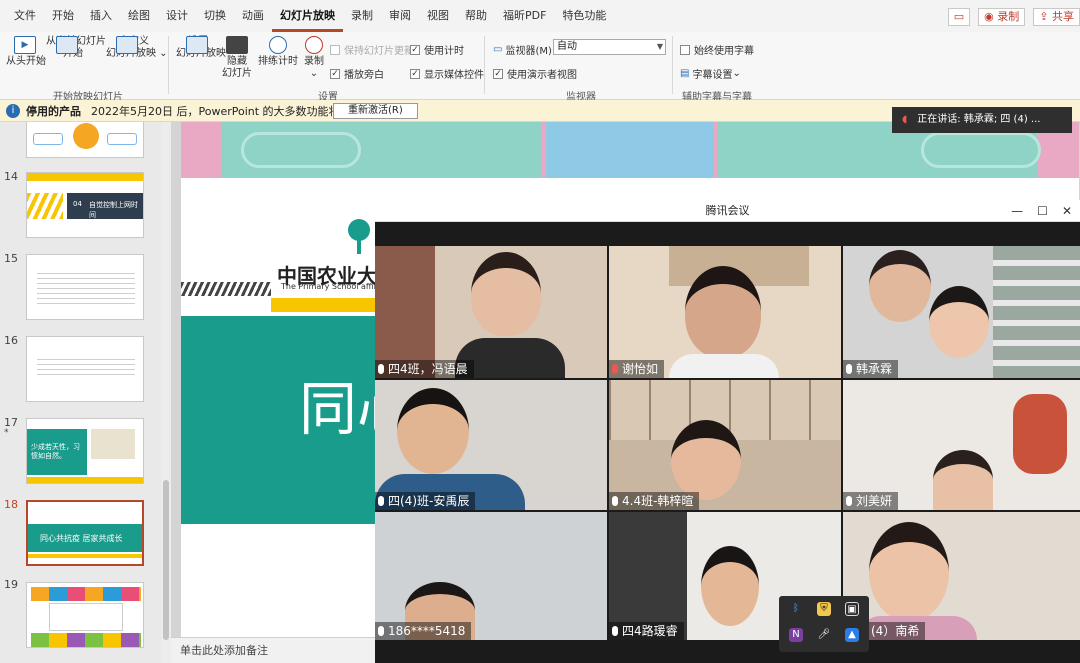 The height and width of the screenshot is (663, 1080). Describe the element at coordinates (824, 624) in the screenshot. I see `system-tray-popup: ᛒ ⛨ ▣ N 🎤︎ ▲` at that location.